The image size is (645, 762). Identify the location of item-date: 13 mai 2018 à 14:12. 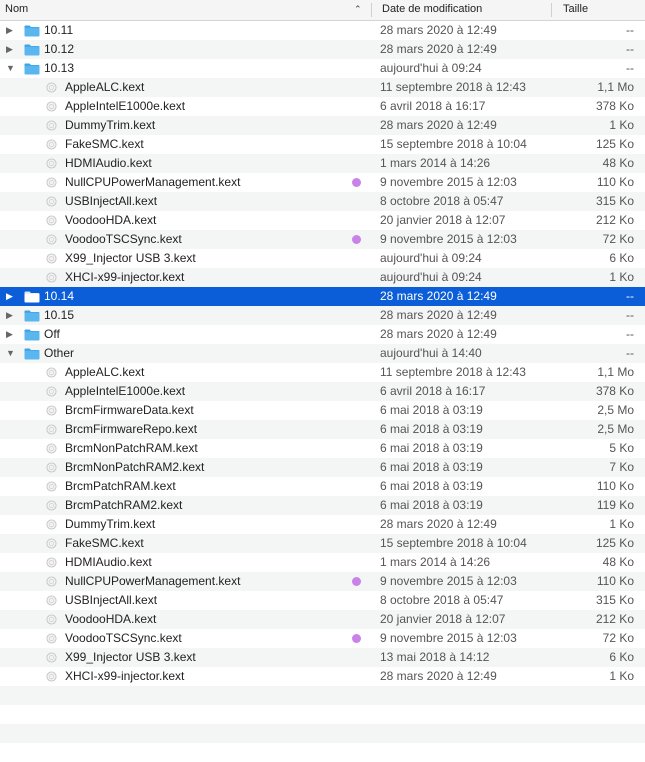
(435, 657).